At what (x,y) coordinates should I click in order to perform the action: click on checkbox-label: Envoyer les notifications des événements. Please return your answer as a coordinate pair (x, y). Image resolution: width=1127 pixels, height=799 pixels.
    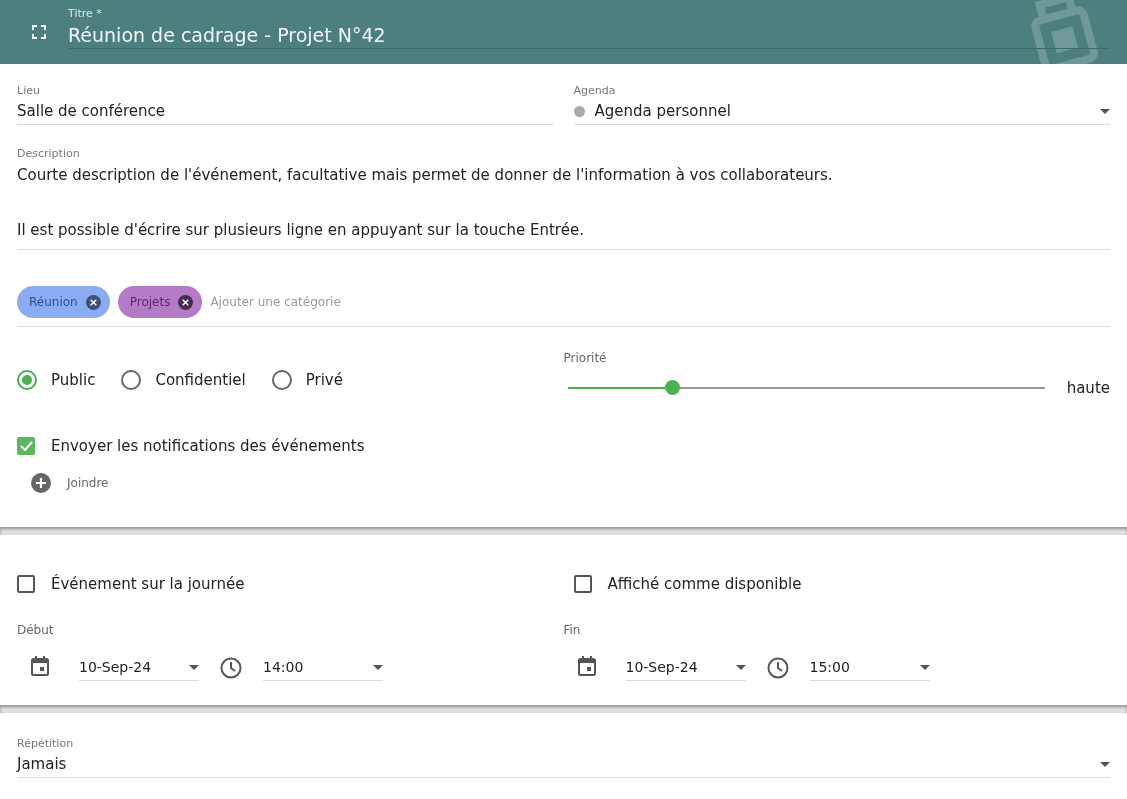
    Looking at the image, I should click on (208, 446).